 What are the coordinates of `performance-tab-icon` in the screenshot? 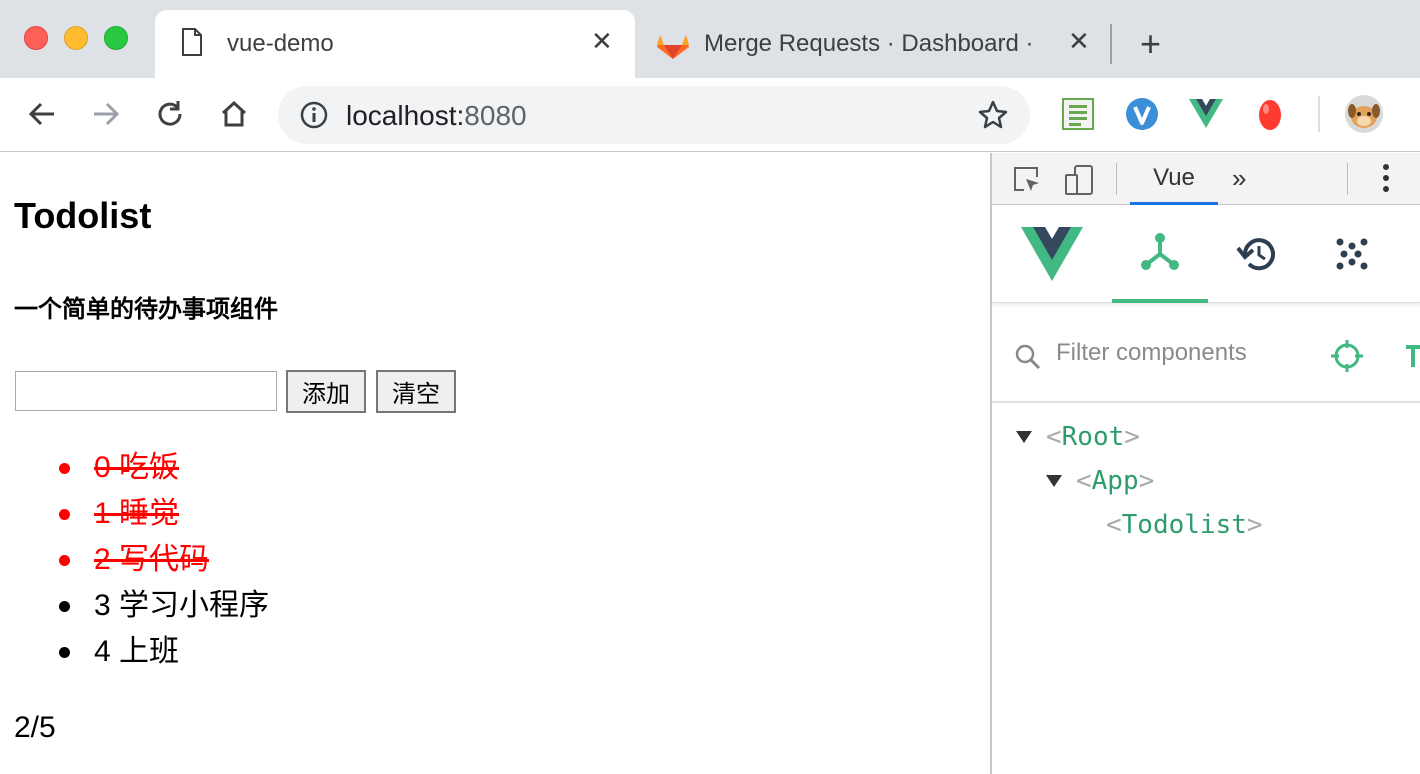 It's located at (1352, 254).